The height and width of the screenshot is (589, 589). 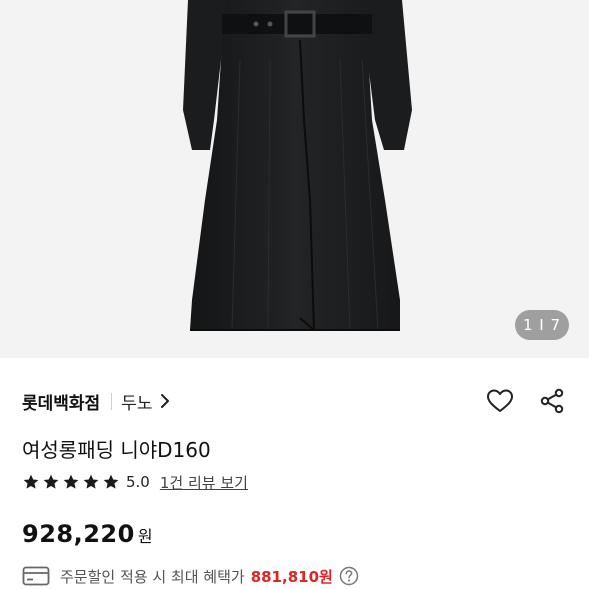 What do you see at coordinates (165, 401) in the screenshot?
I see `chevron-right-icon` at bounding box center [165, 401].